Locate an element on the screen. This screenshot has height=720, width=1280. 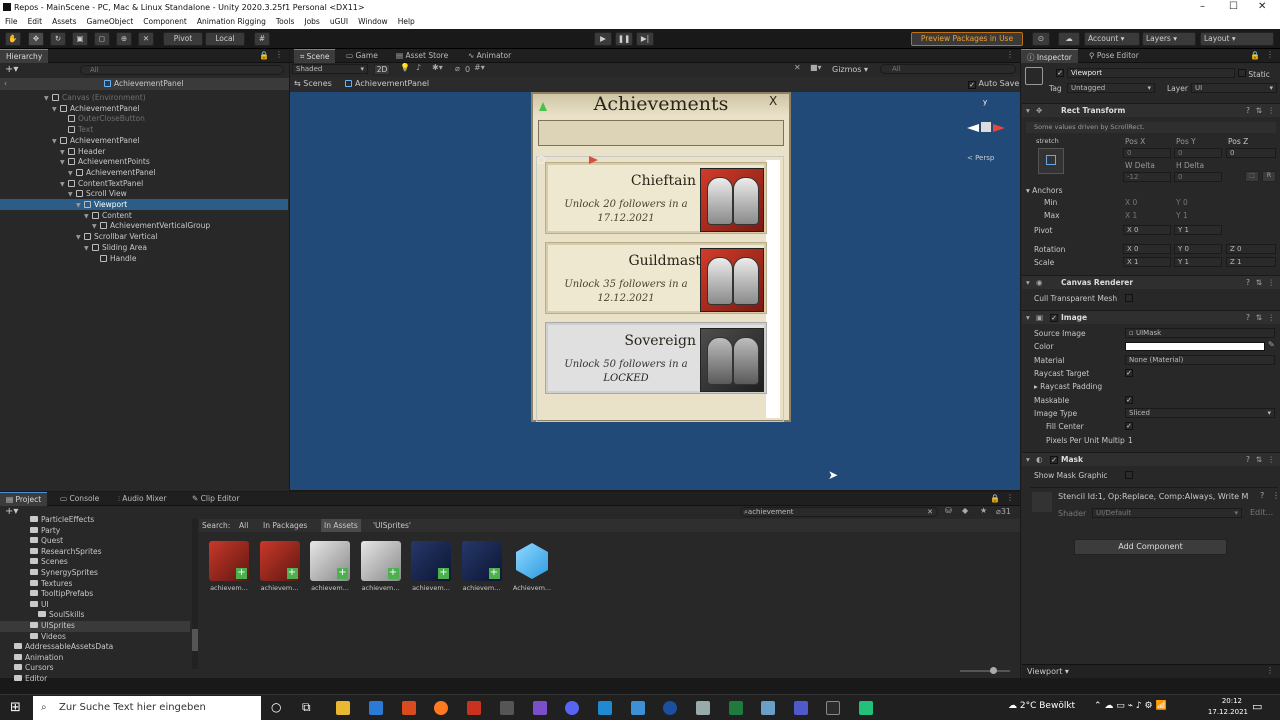
footer-menu-icon: ⋮ is located at coordinates (1270, 670).